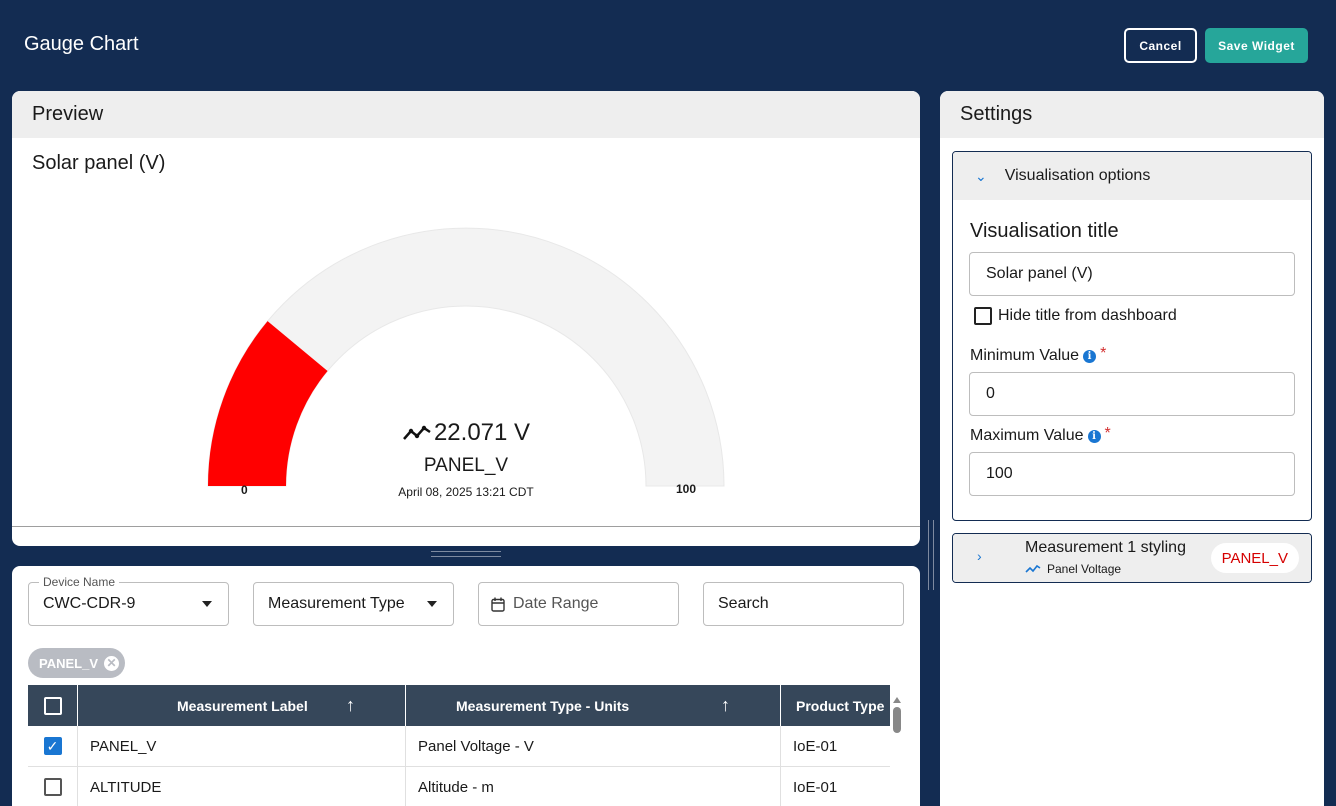  I want to click on gauge-timestamp: April 08, 2025 13:21 CDT, so click(466, 492).